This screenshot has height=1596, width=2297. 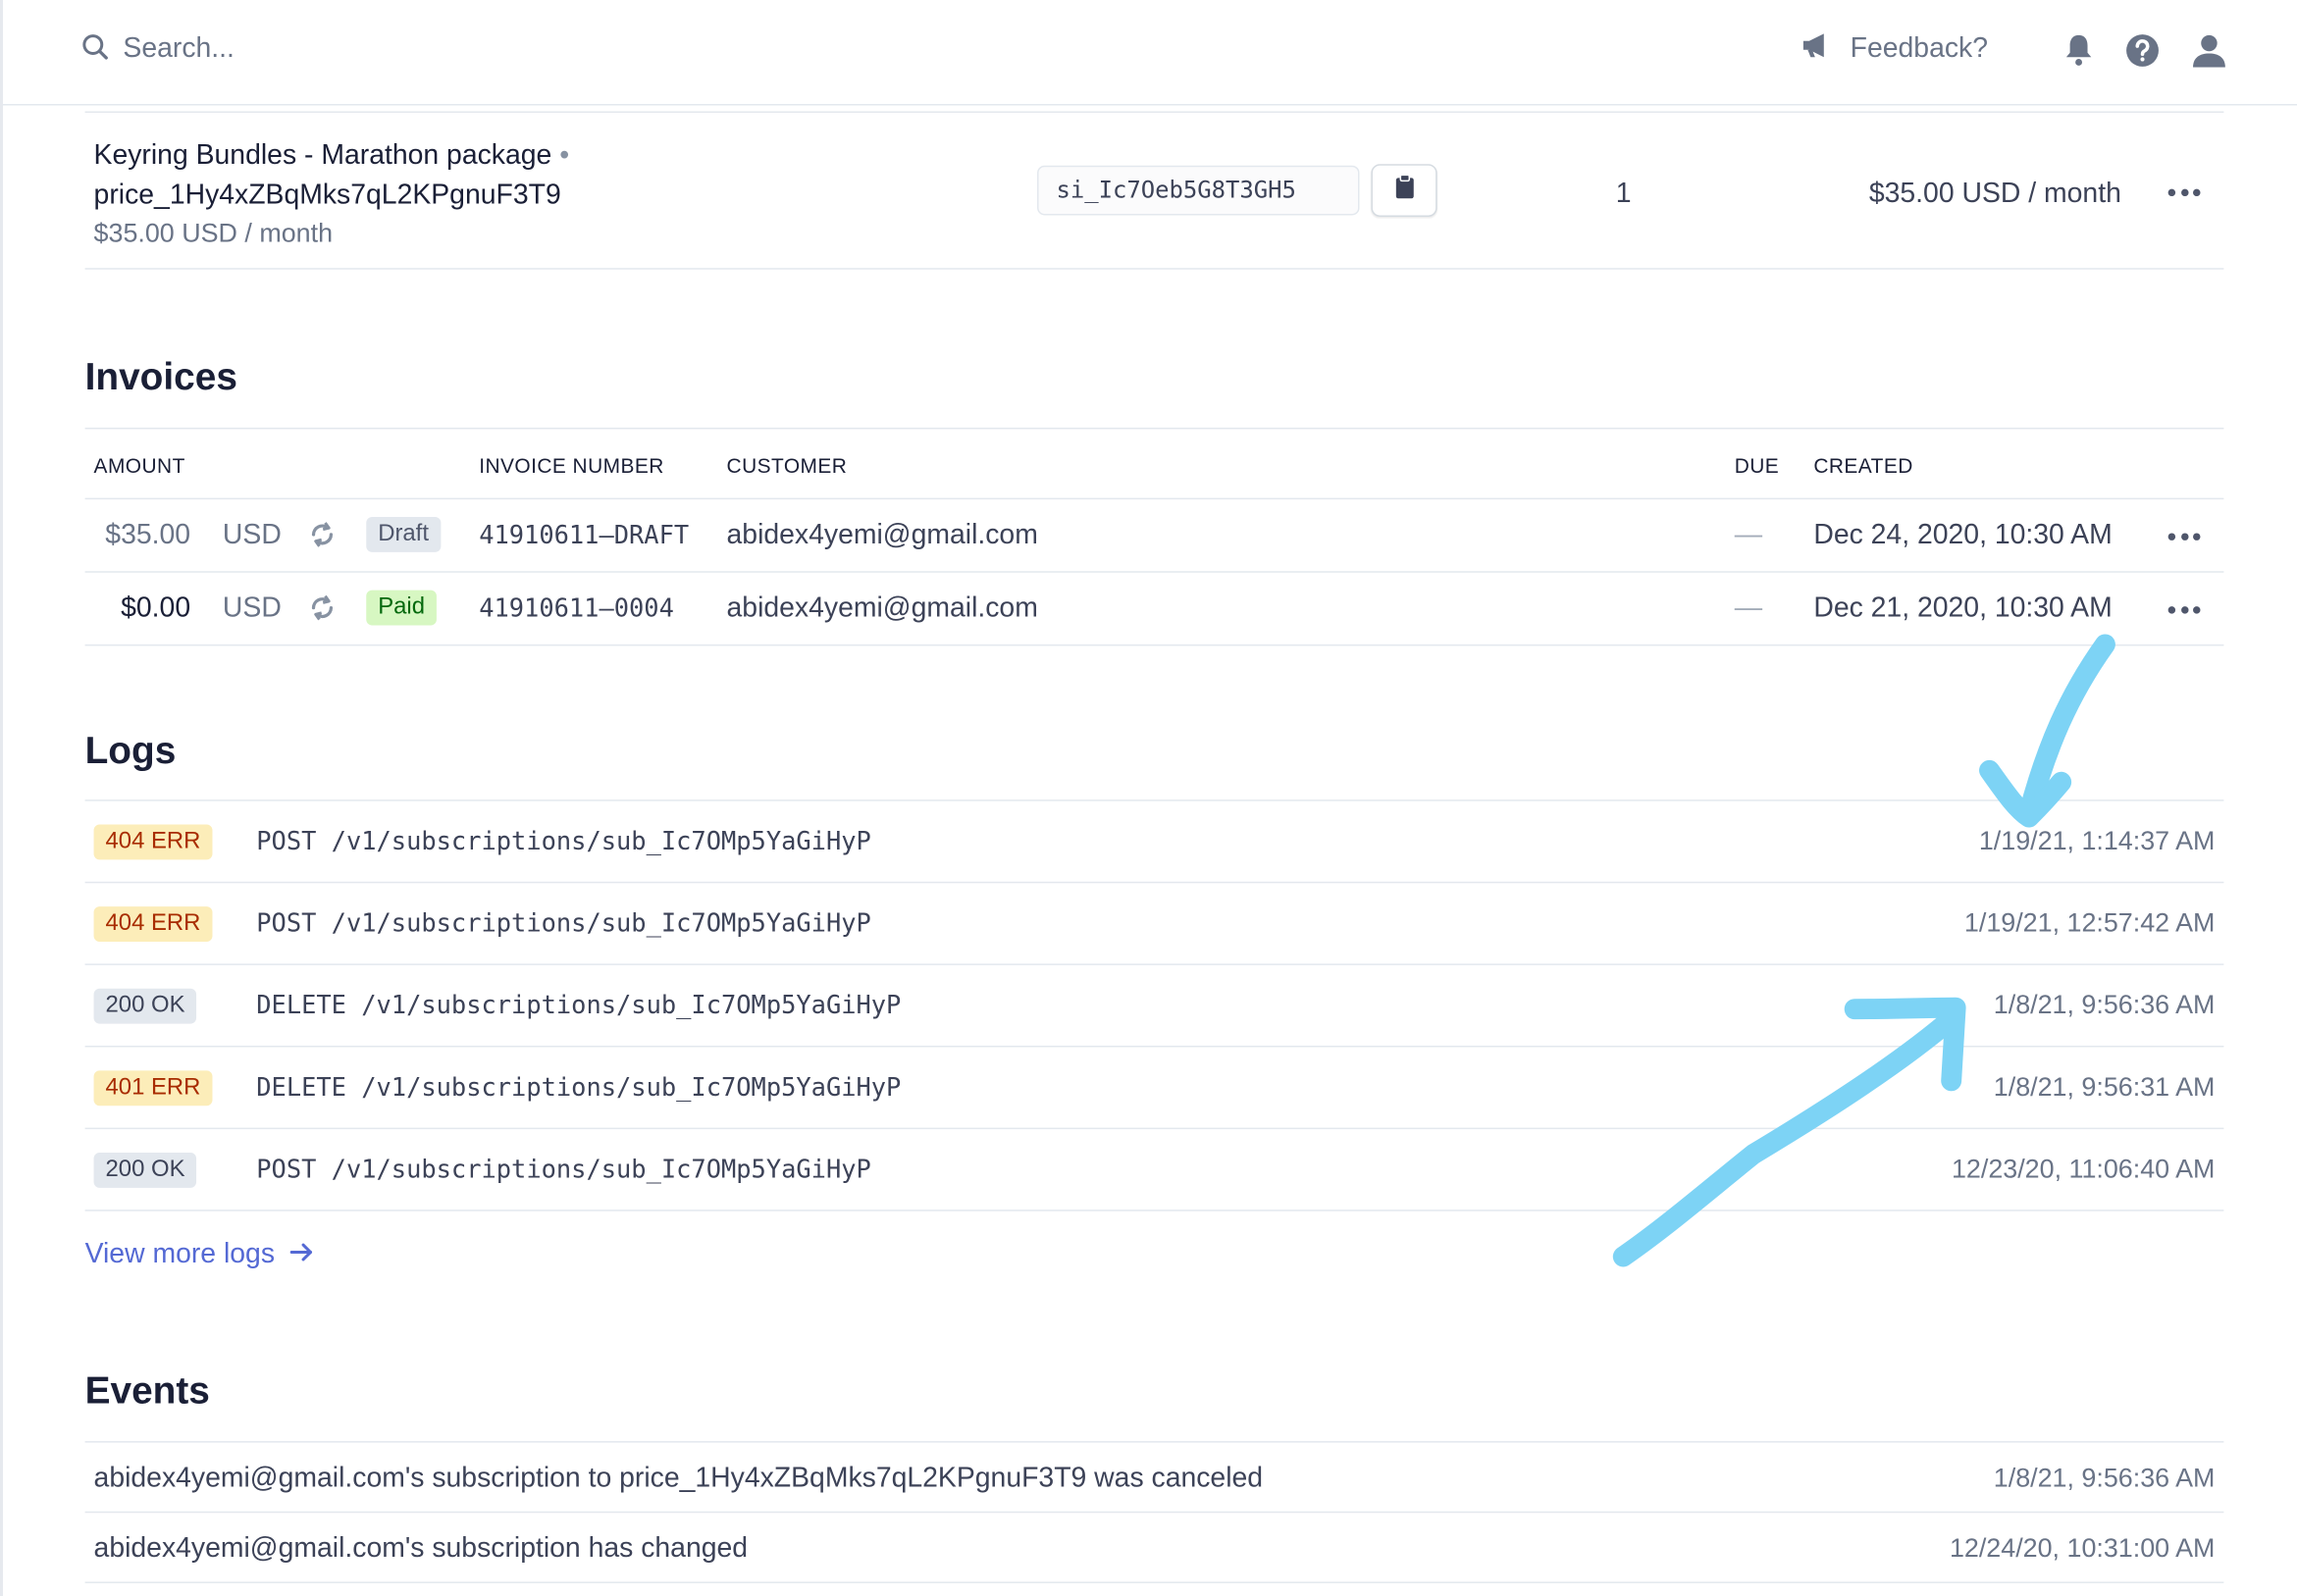 What do you see at coordinates (2184, 192) in the screenshot?
I see `item-more-button` at bounding box center [2184, 192].